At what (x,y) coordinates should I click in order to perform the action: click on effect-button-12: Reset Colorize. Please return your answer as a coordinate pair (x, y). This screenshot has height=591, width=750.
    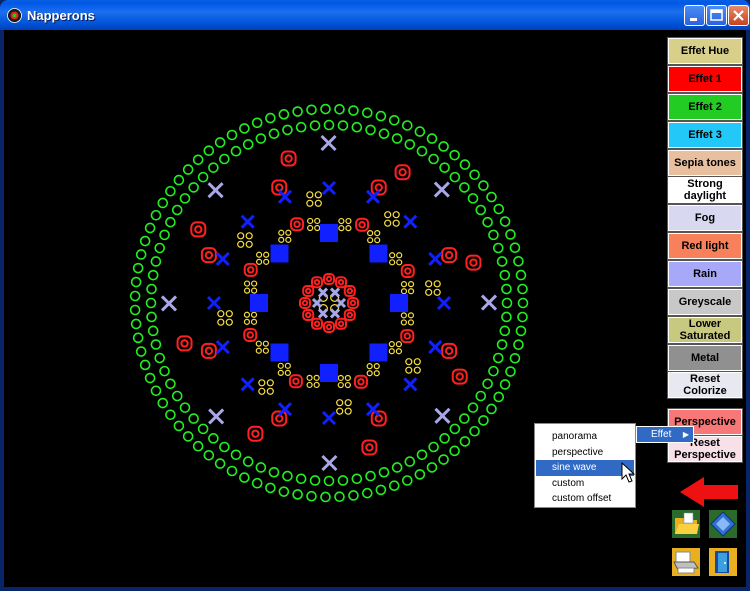
    Looking at the image, I should click on (705, 385).